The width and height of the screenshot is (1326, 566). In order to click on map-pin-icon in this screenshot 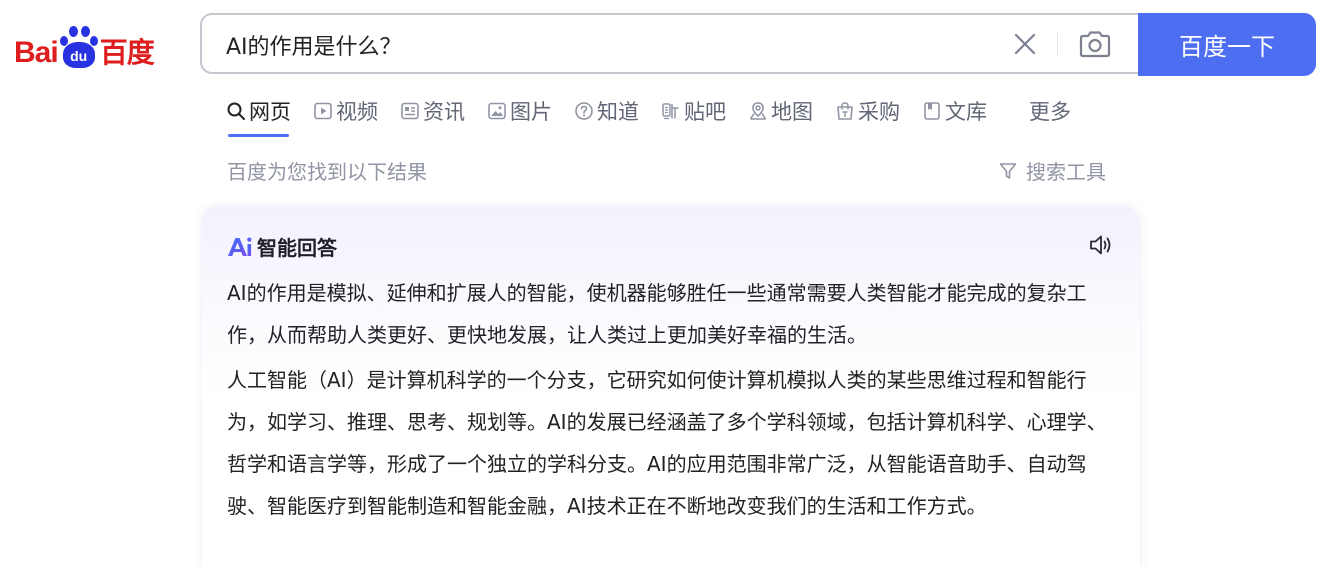, I will do `click(758, 111)`.